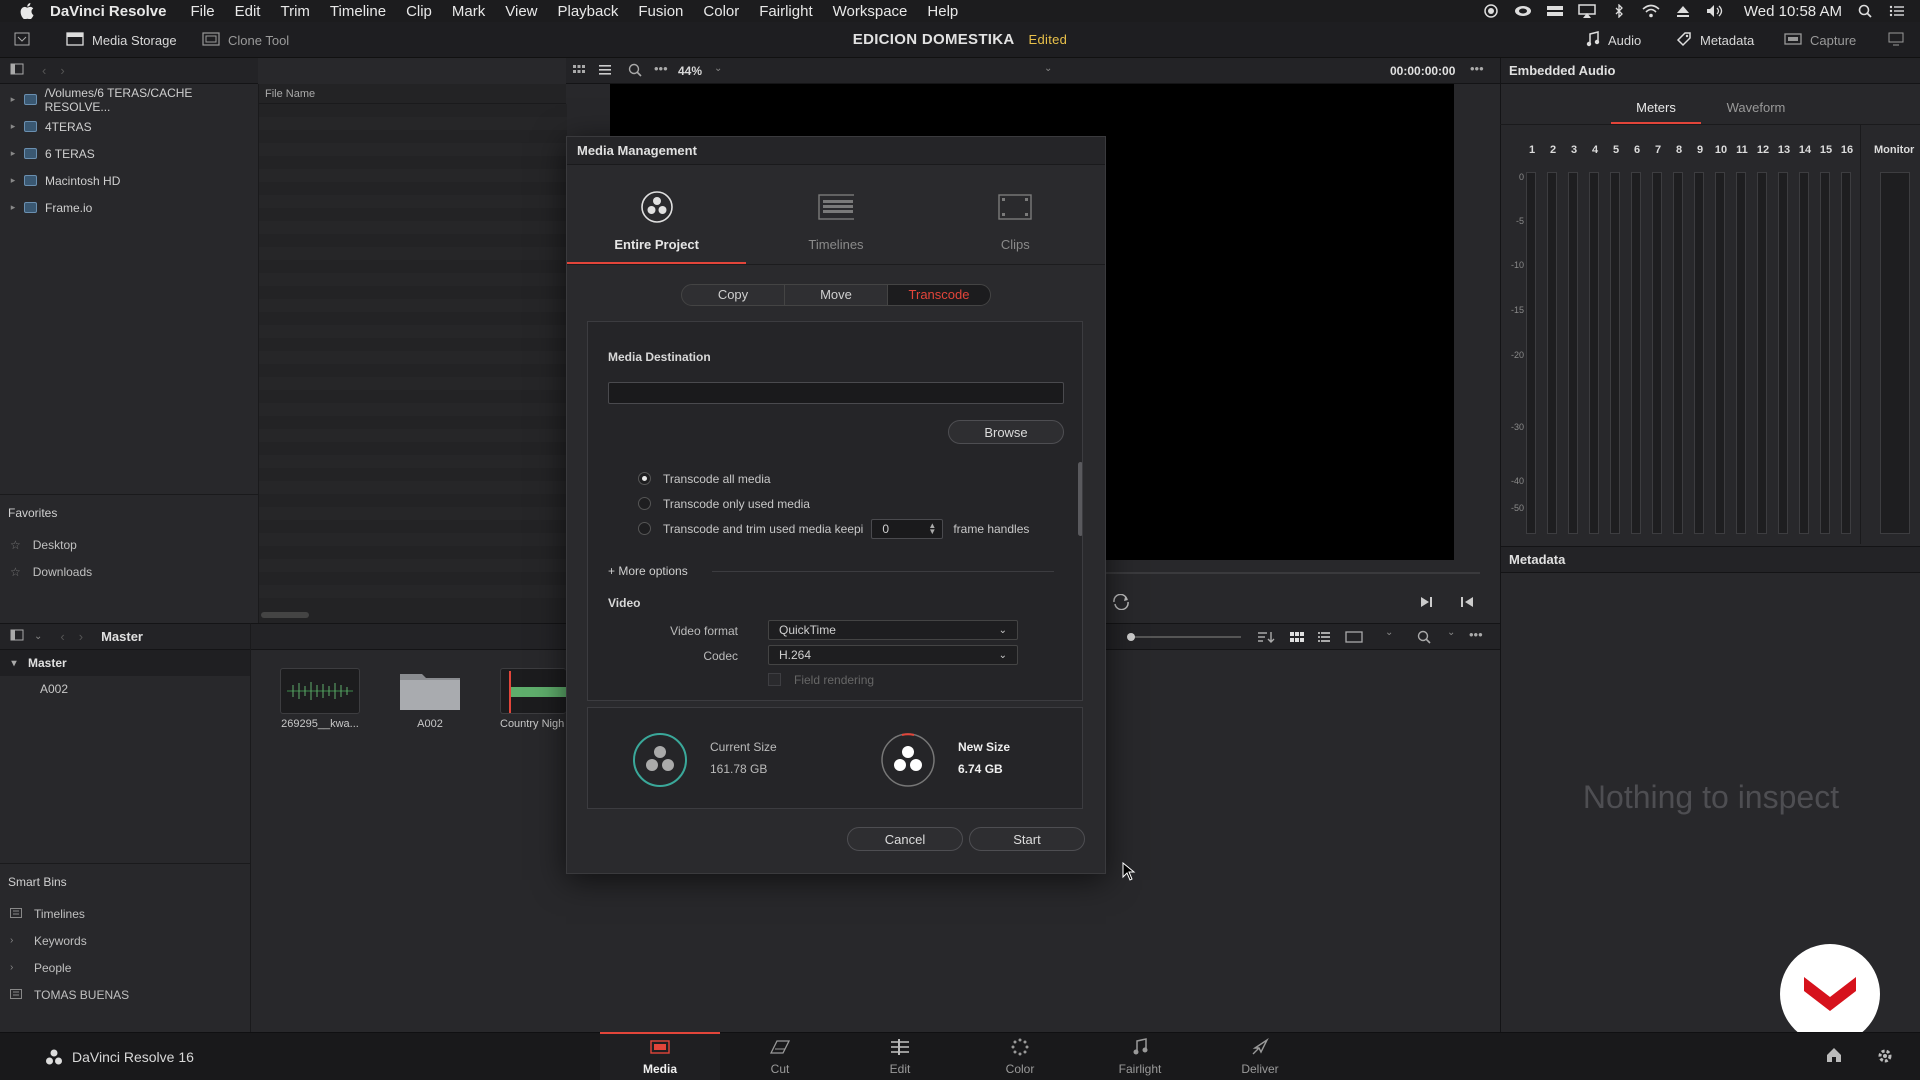 The image size is (1920, 1080). Describe the element at coordinates (721, 11) in the screenshot. I see `menu-color: Color` at that location.